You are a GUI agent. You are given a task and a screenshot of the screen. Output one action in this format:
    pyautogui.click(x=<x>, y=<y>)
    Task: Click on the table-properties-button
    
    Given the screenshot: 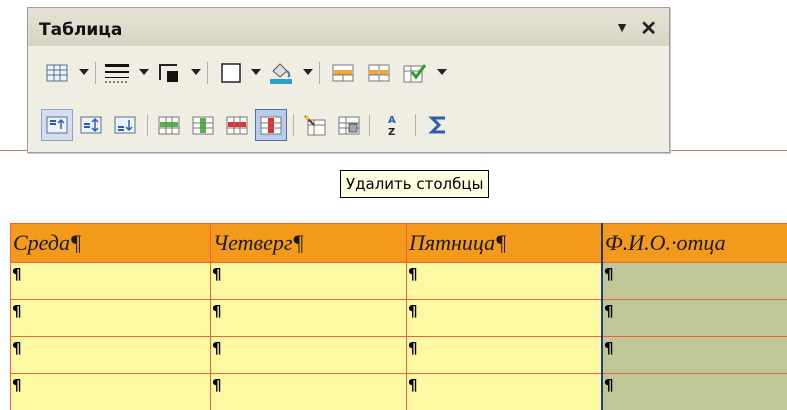 What is the action you would take?
    pyautogui.click(x=349, y=125)
    